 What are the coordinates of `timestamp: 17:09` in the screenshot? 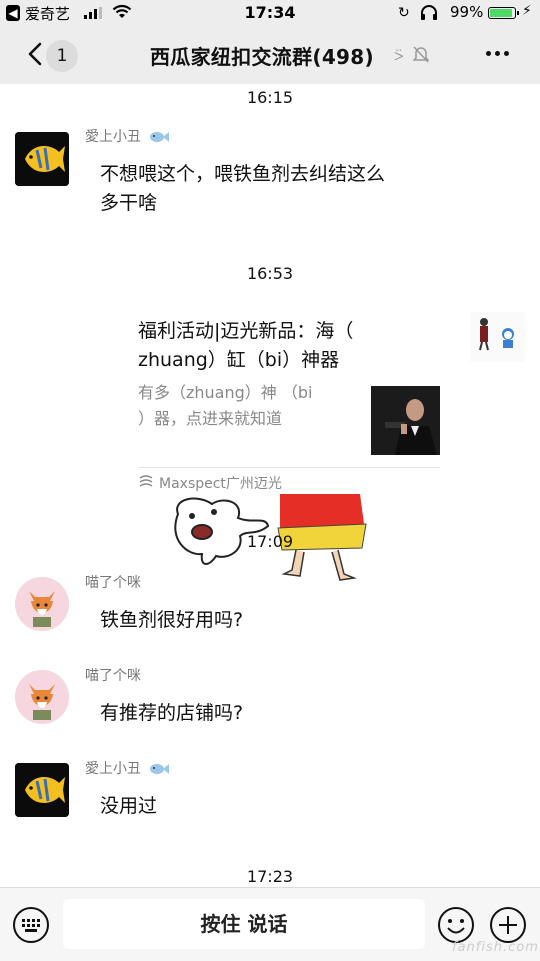 It's located at (270, 541).